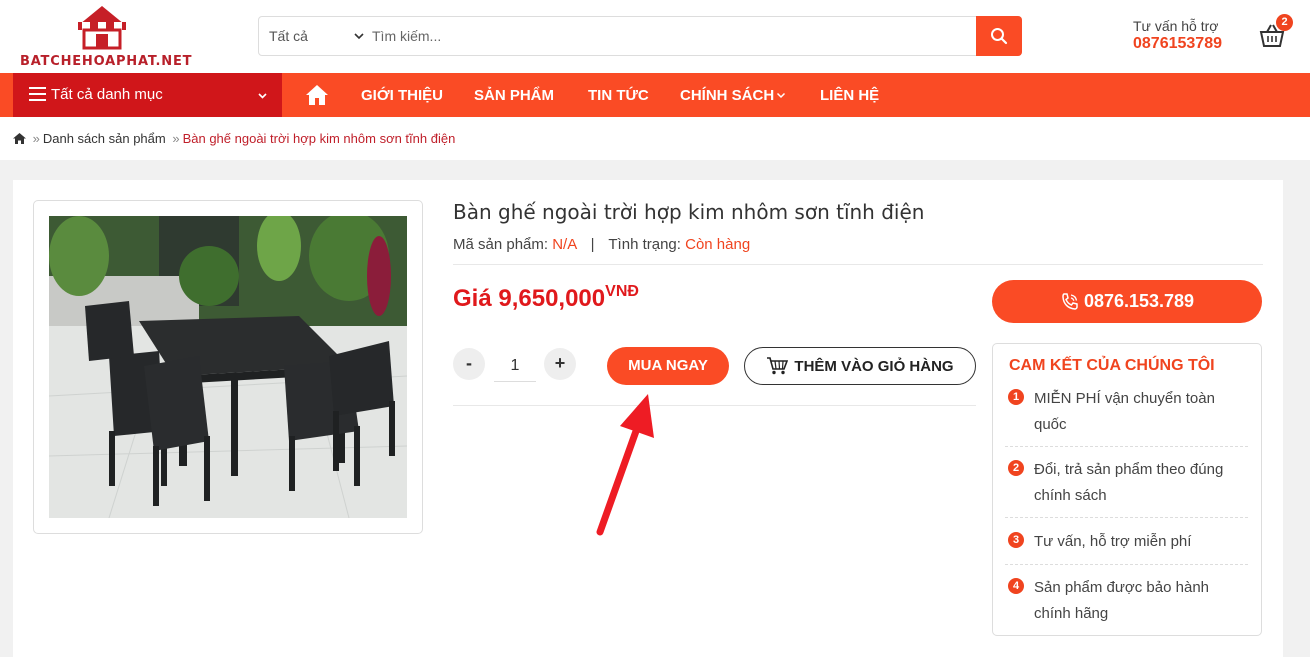  I want to click on qty-increase-button: +, so click(560, 364).